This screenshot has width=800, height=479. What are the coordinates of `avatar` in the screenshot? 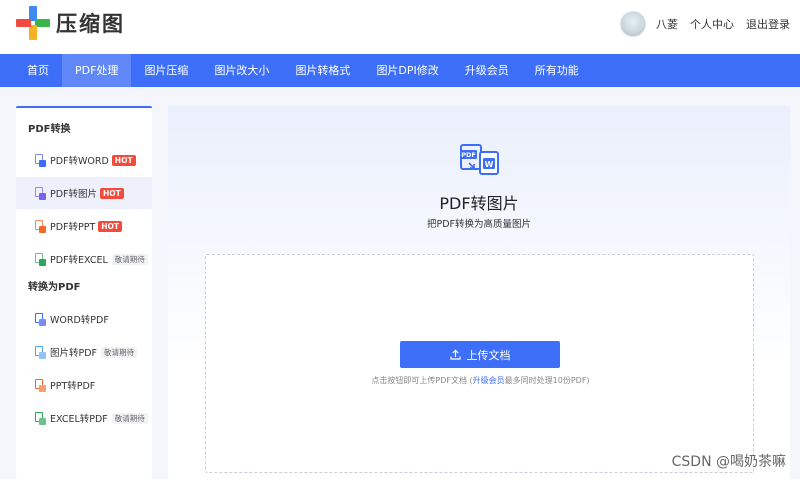 It's located at (633, 24).